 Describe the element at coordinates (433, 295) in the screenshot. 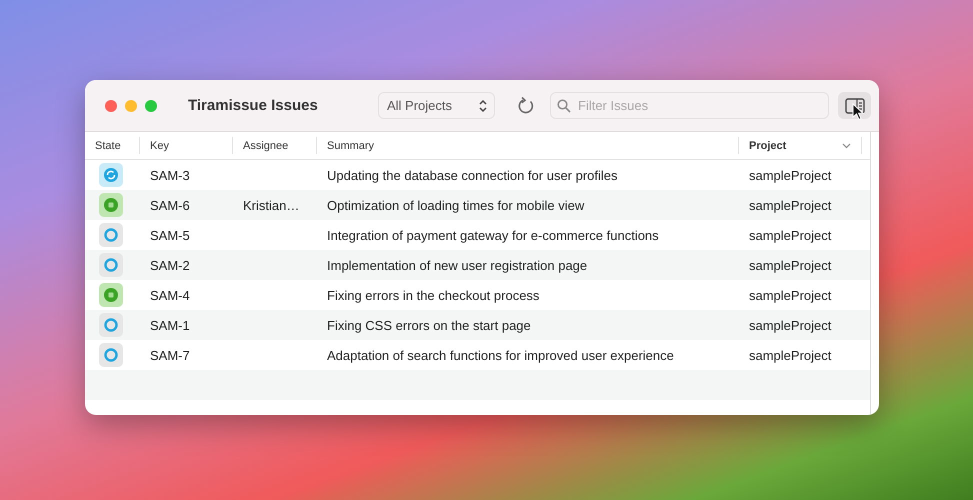

I see `issue-summary: Fixing errors in the checkout process` at that location.